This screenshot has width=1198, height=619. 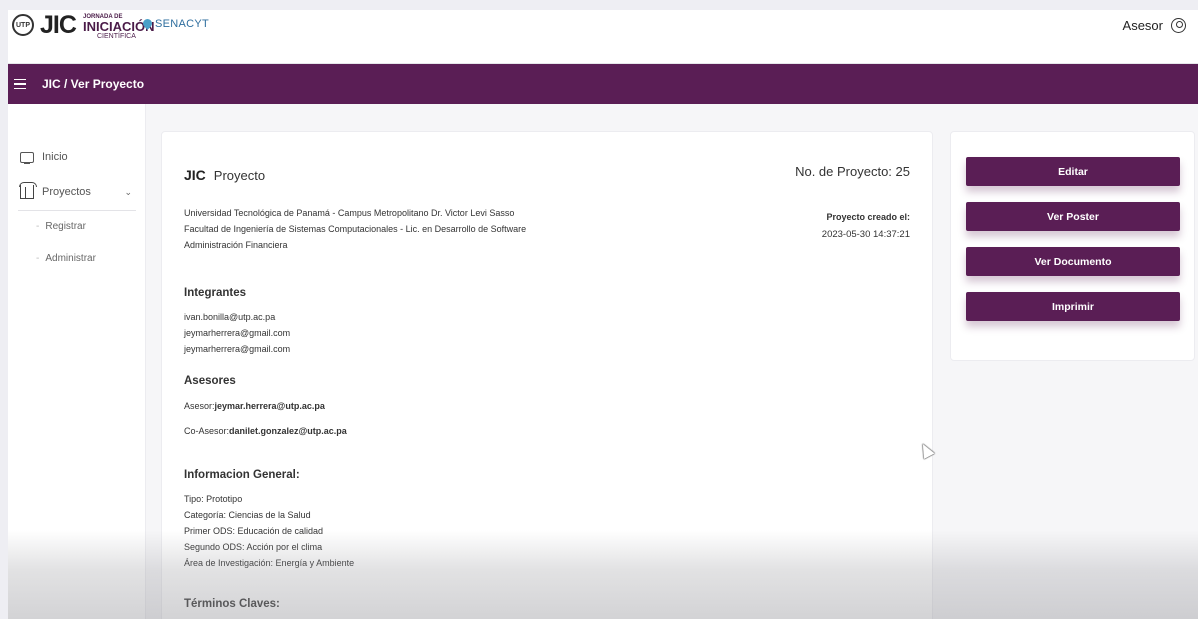 What do you see at coordinates (116, 36) in the screenshot?
I see `cientifica-text: CIENTÍFICA` at bounding box center [116, 36].